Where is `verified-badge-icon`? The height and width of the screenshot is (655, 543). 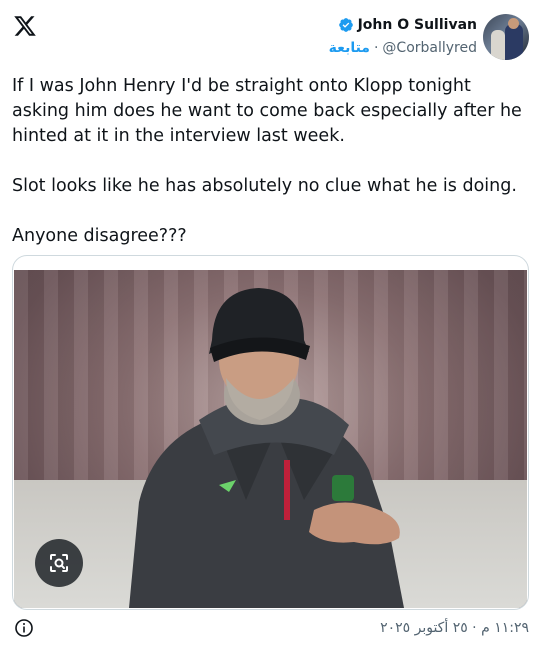 verified-badge-icon is located at coordinates (346, 25).